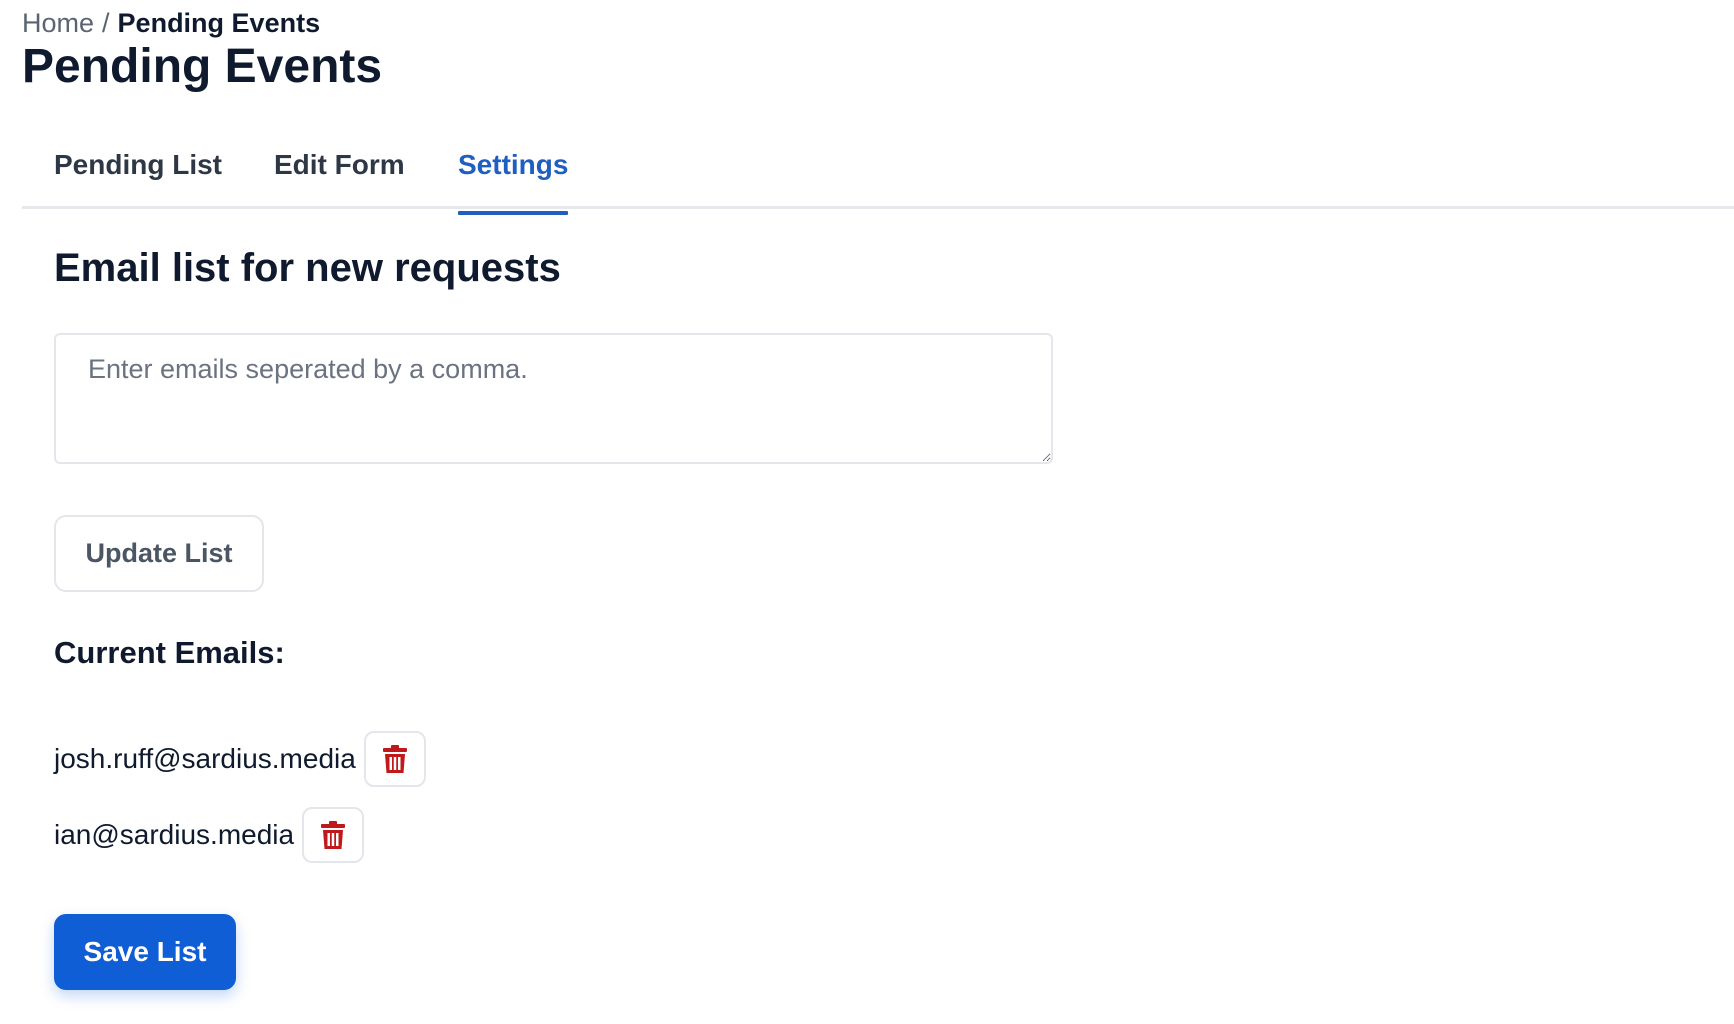  Describe the element at coordinates (58, 23) in the screenshot. I see `breadcrumb-home-link: Home` at that location.